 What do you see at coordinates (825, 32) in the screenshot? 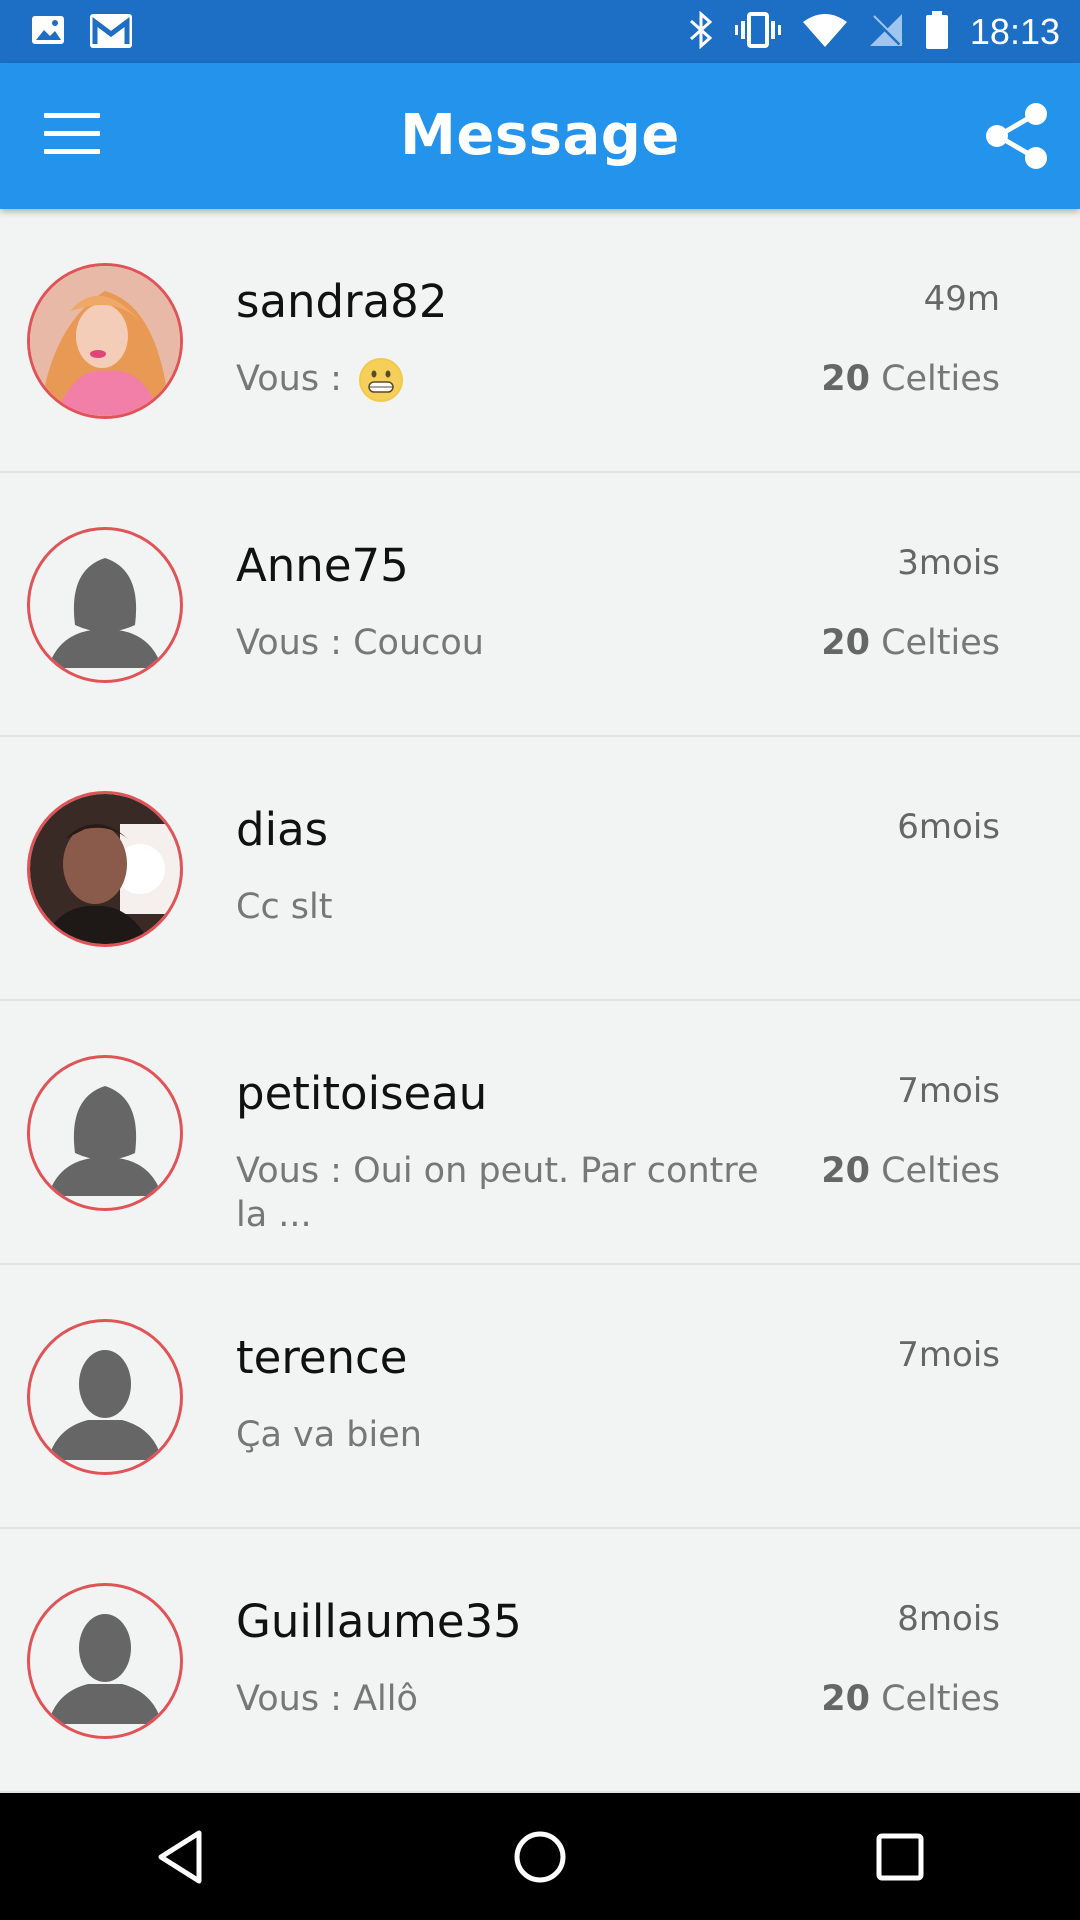
I see `wifi-icon` at bounding box center [825, 32].